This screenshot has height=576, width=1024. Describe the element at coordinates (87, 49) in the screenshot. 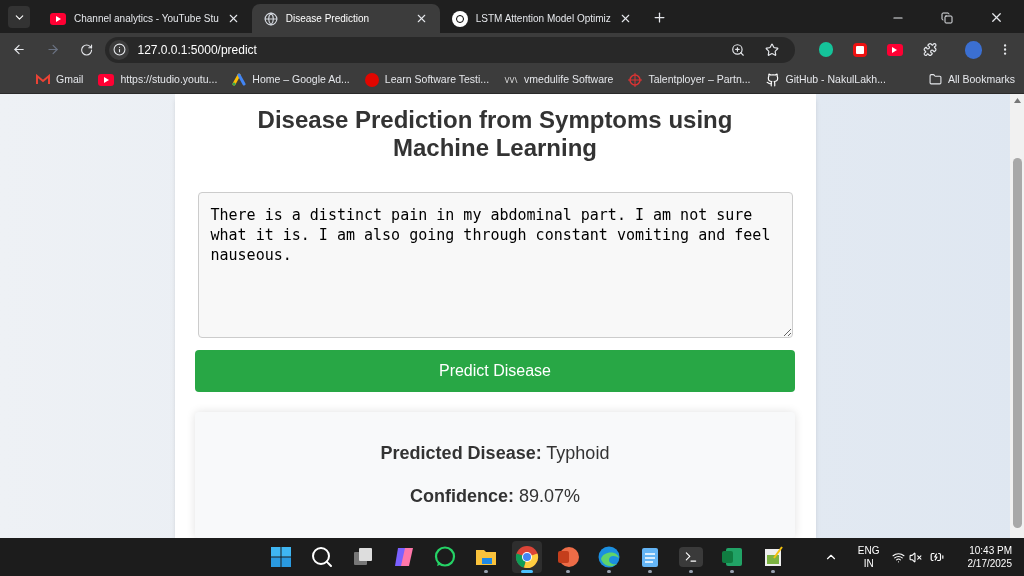

I see `reload-icon` at that location.